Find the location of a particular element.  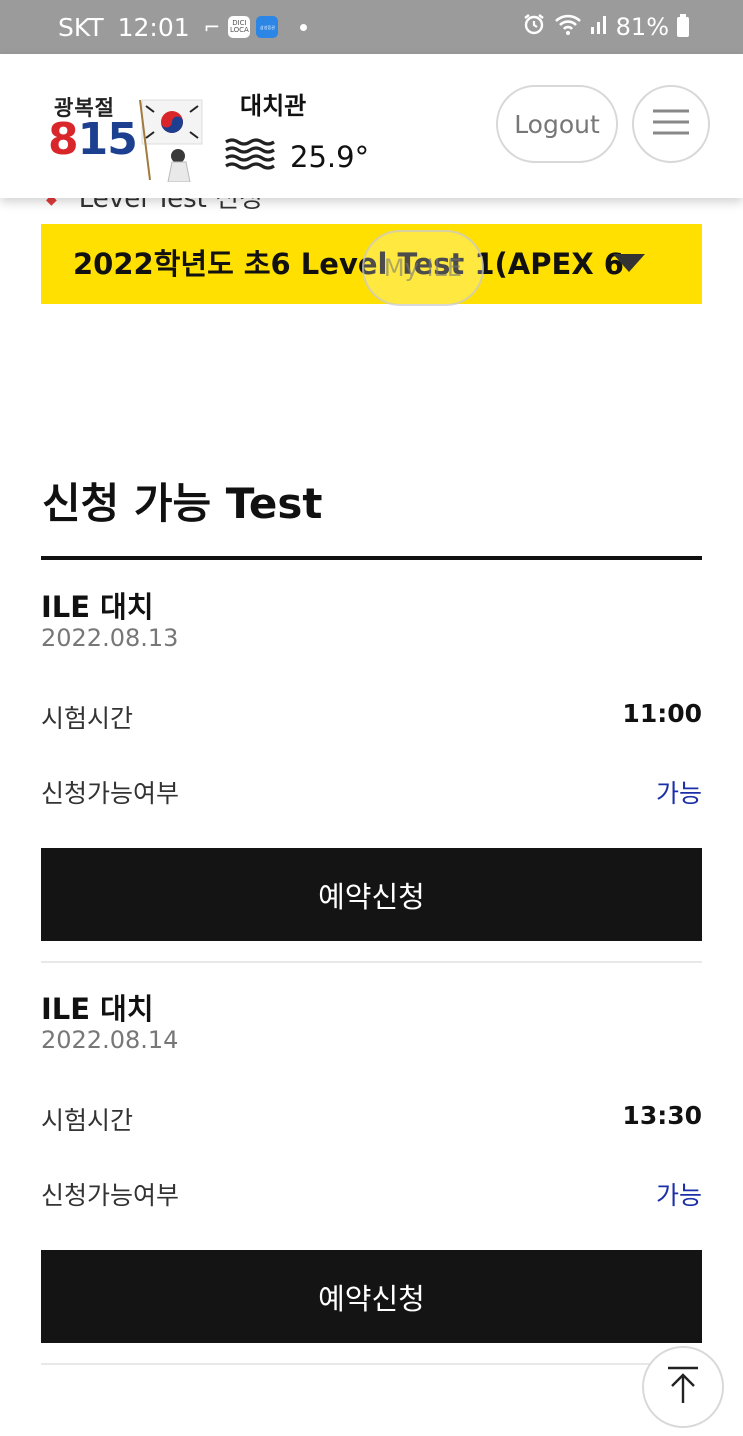

weather-widget: 25.9° is located at coordinates (296, 156).